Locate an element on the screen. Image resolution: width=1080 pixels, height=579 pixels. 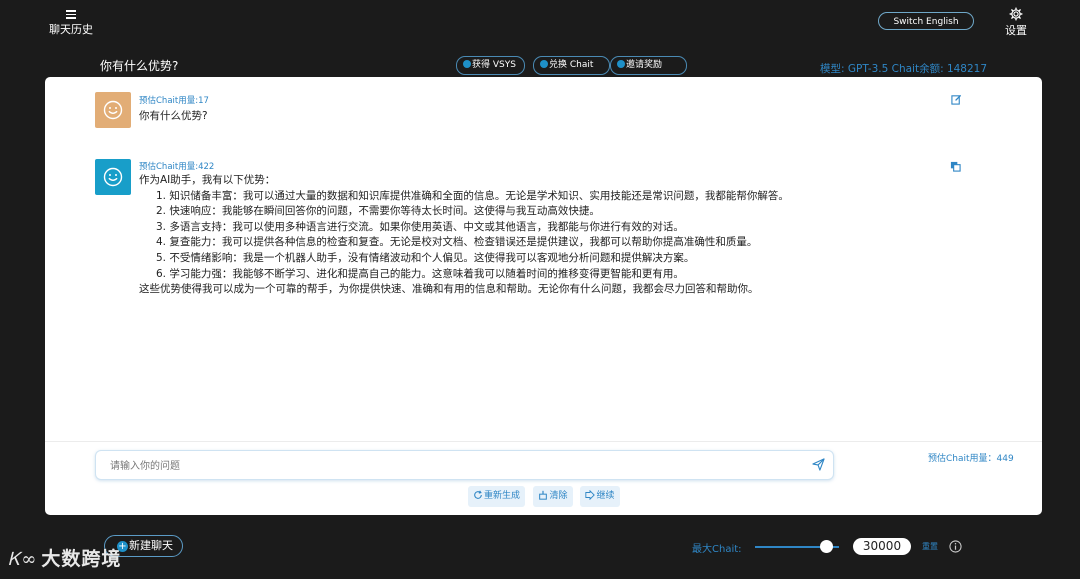
edit-icon is located at coordinates (956, 99).